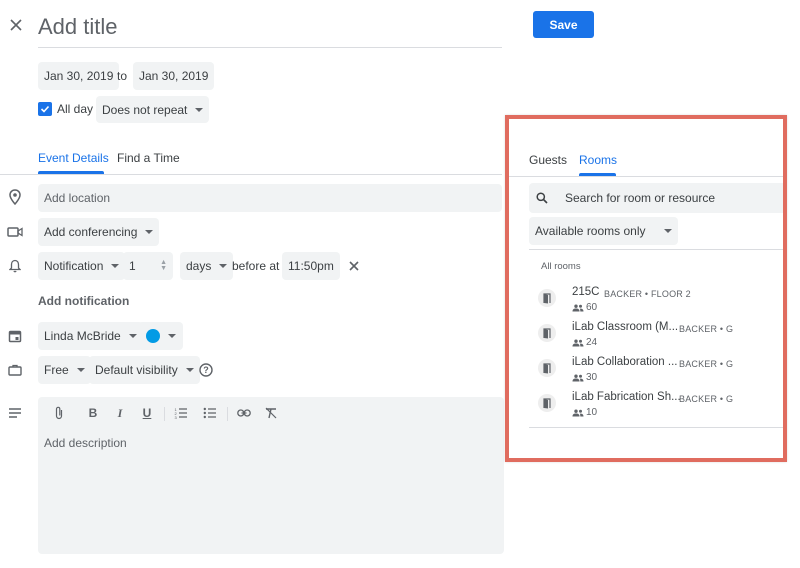 The width and height of the screenshot is (800, 568). Describe the element at coordinates (646, 176) in the screenshot. I see `panel-tabs-divider` at that location.